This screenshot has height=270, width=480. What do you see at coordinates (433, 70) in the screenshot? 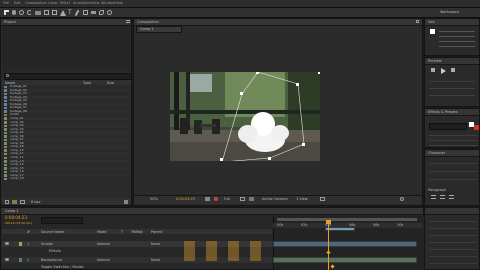
I see `first-frame-icon` at bounding box center [433, 70].